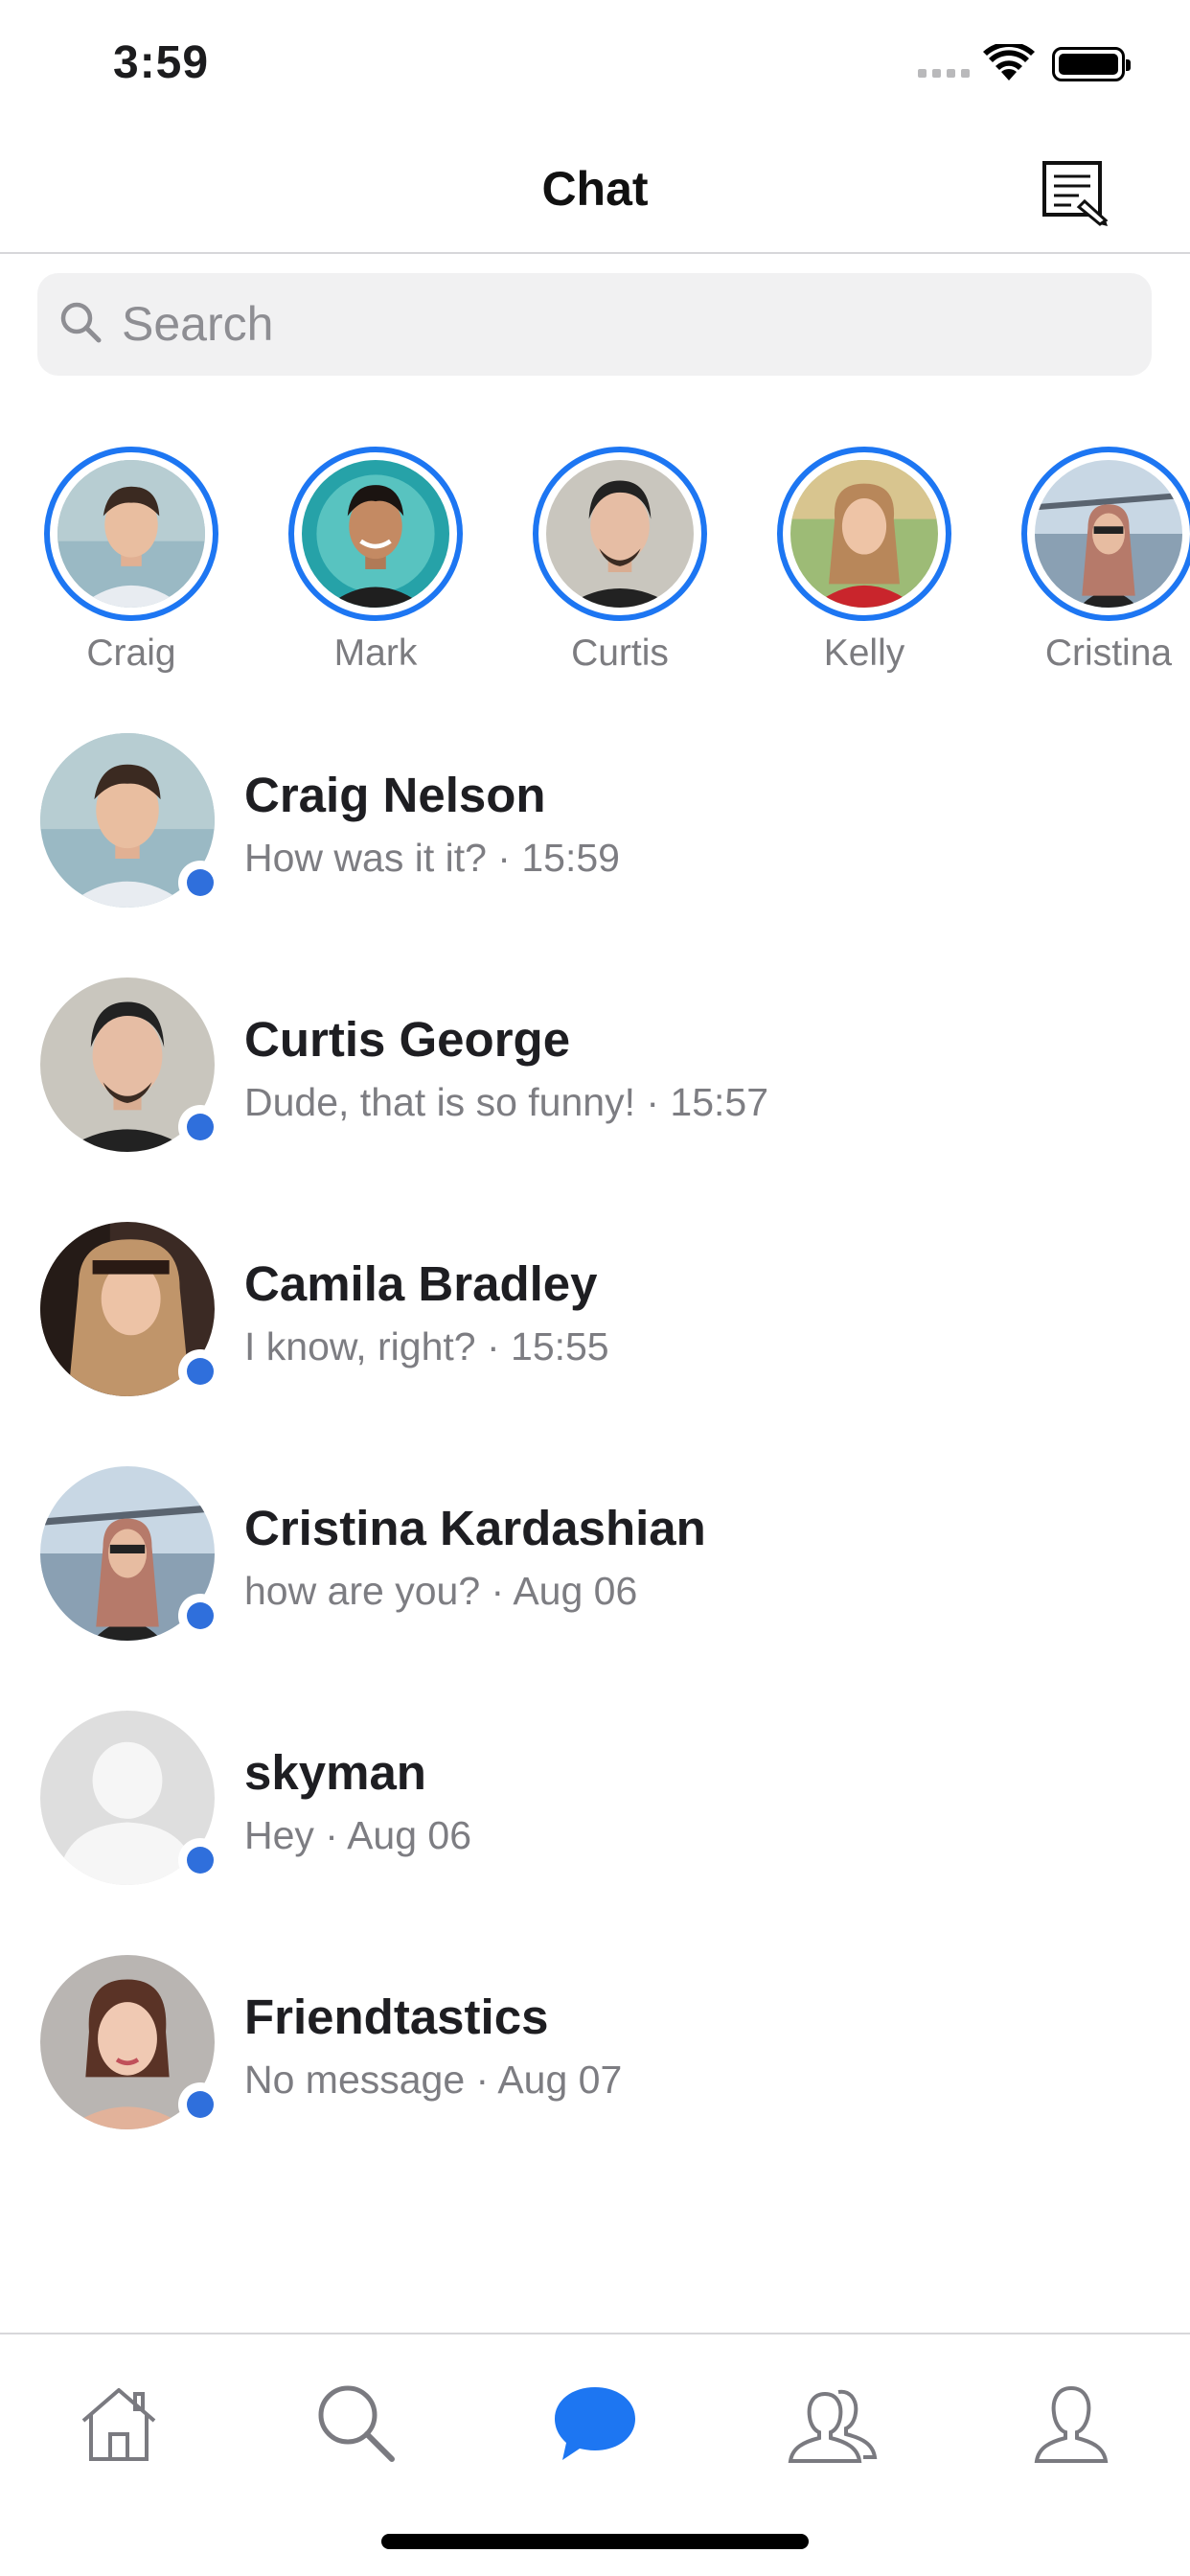 This screenshot has height=2576, width=1190. What do you see at coordinates (441, 1591) in the screenshot?
I see `chat-preview: how are you? · Aug 06` at bounding box center [441, 1591].